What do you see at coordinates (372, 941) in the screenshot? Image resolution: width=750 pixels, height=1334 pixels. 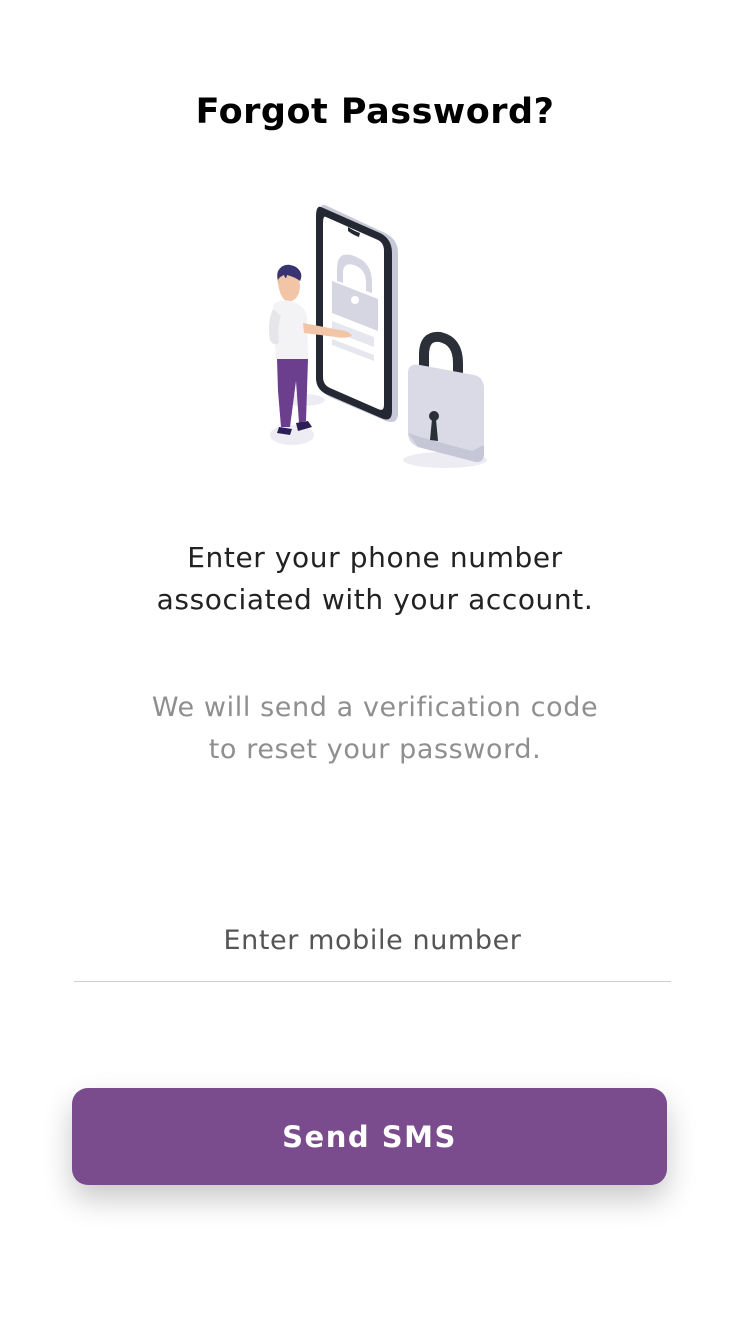 I see `mobile-number-input` at bounding box center [372, 941].